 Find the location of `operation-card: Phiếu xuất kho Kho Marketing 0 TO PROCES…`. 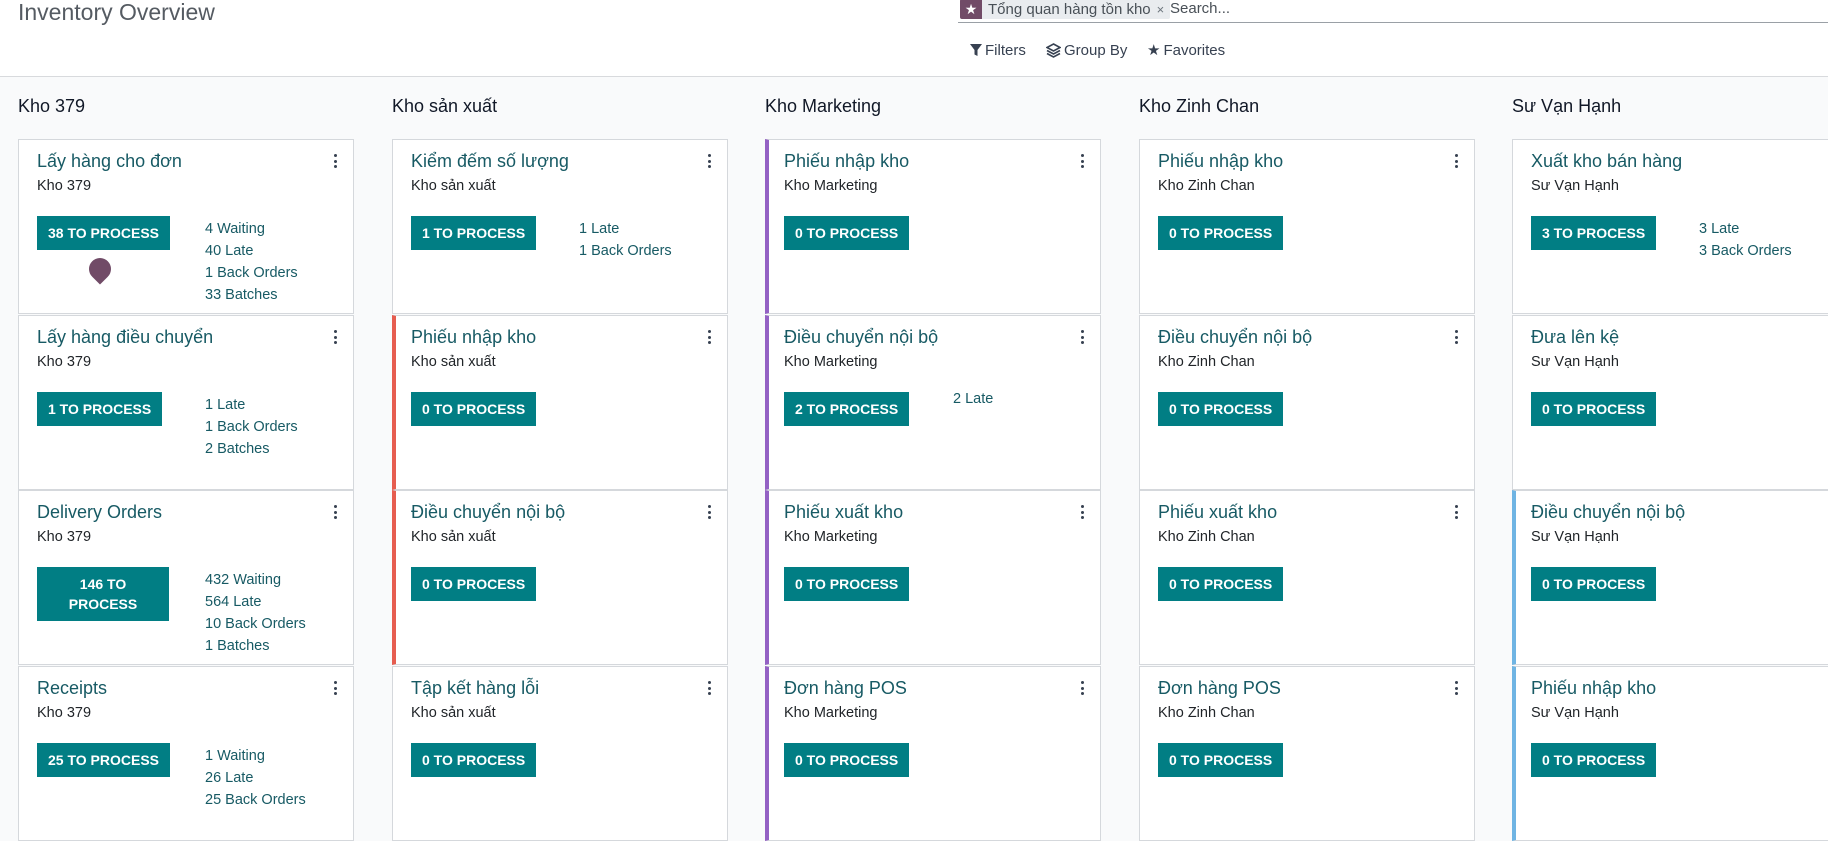

operation-card: Phiếu xuất kho Kho Marketing 0 TO PROCES… is located at coordinates (933, 577).